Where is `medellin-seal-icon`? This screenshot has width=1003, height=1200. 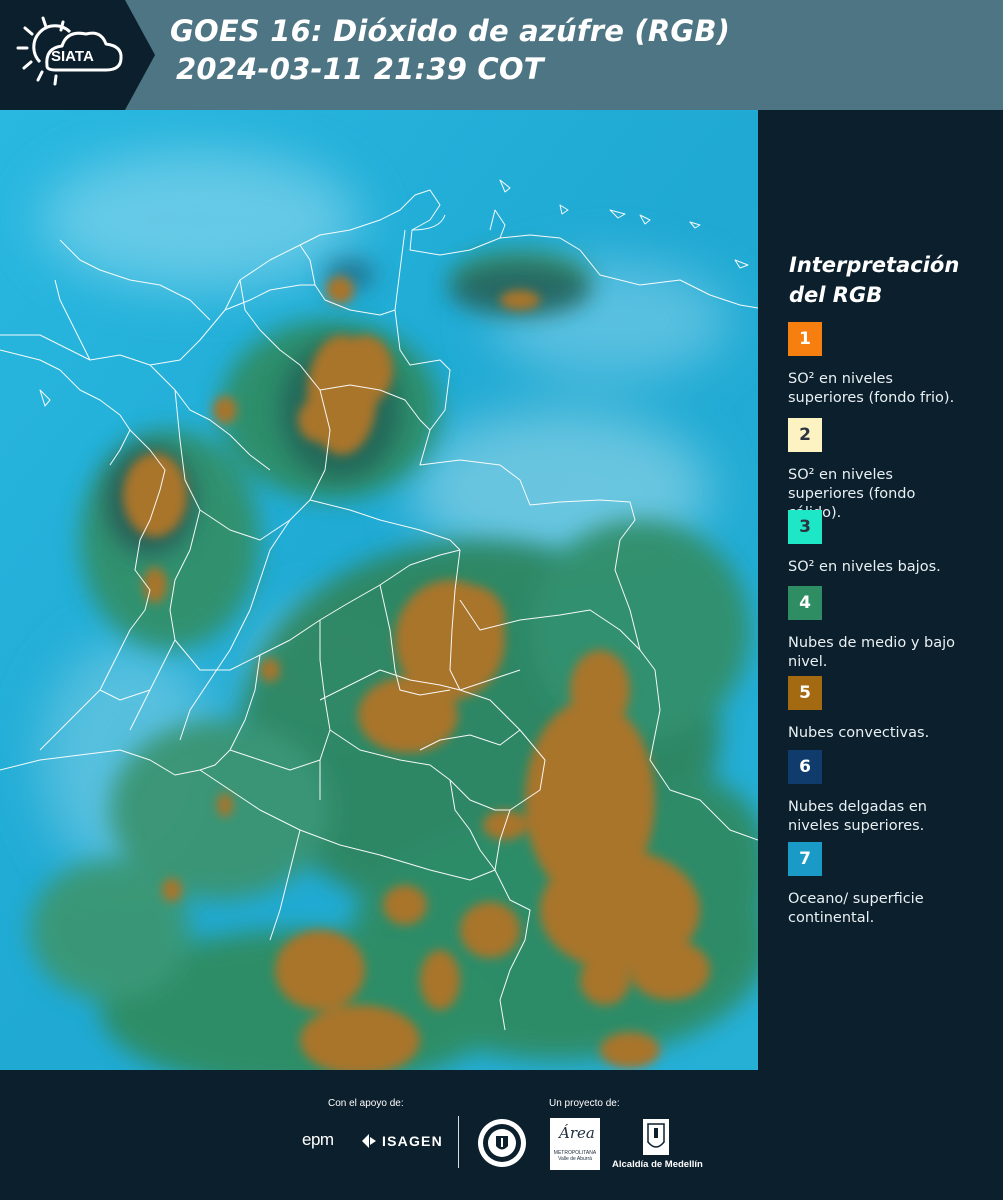
medellin-seal-icon is located at coordinates (502, 1143).